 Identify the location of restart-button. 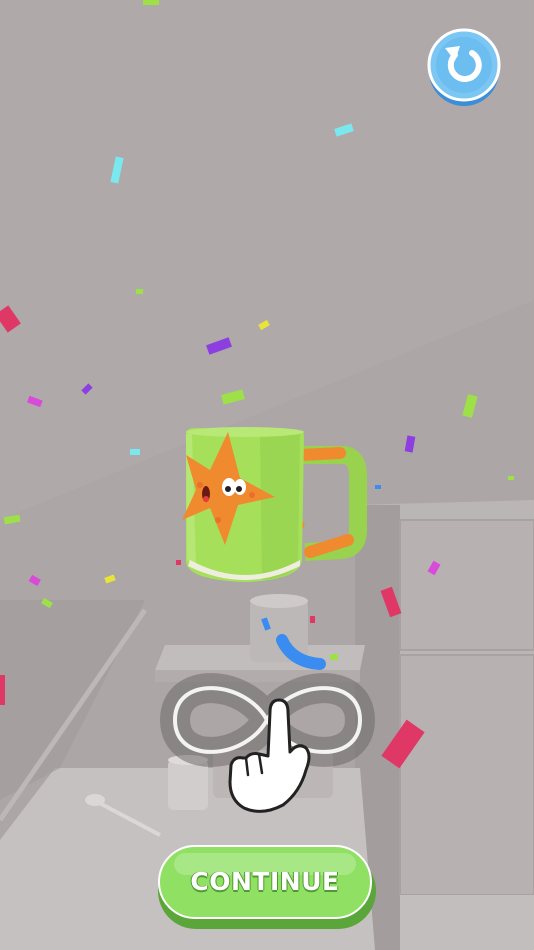
(464, 67).